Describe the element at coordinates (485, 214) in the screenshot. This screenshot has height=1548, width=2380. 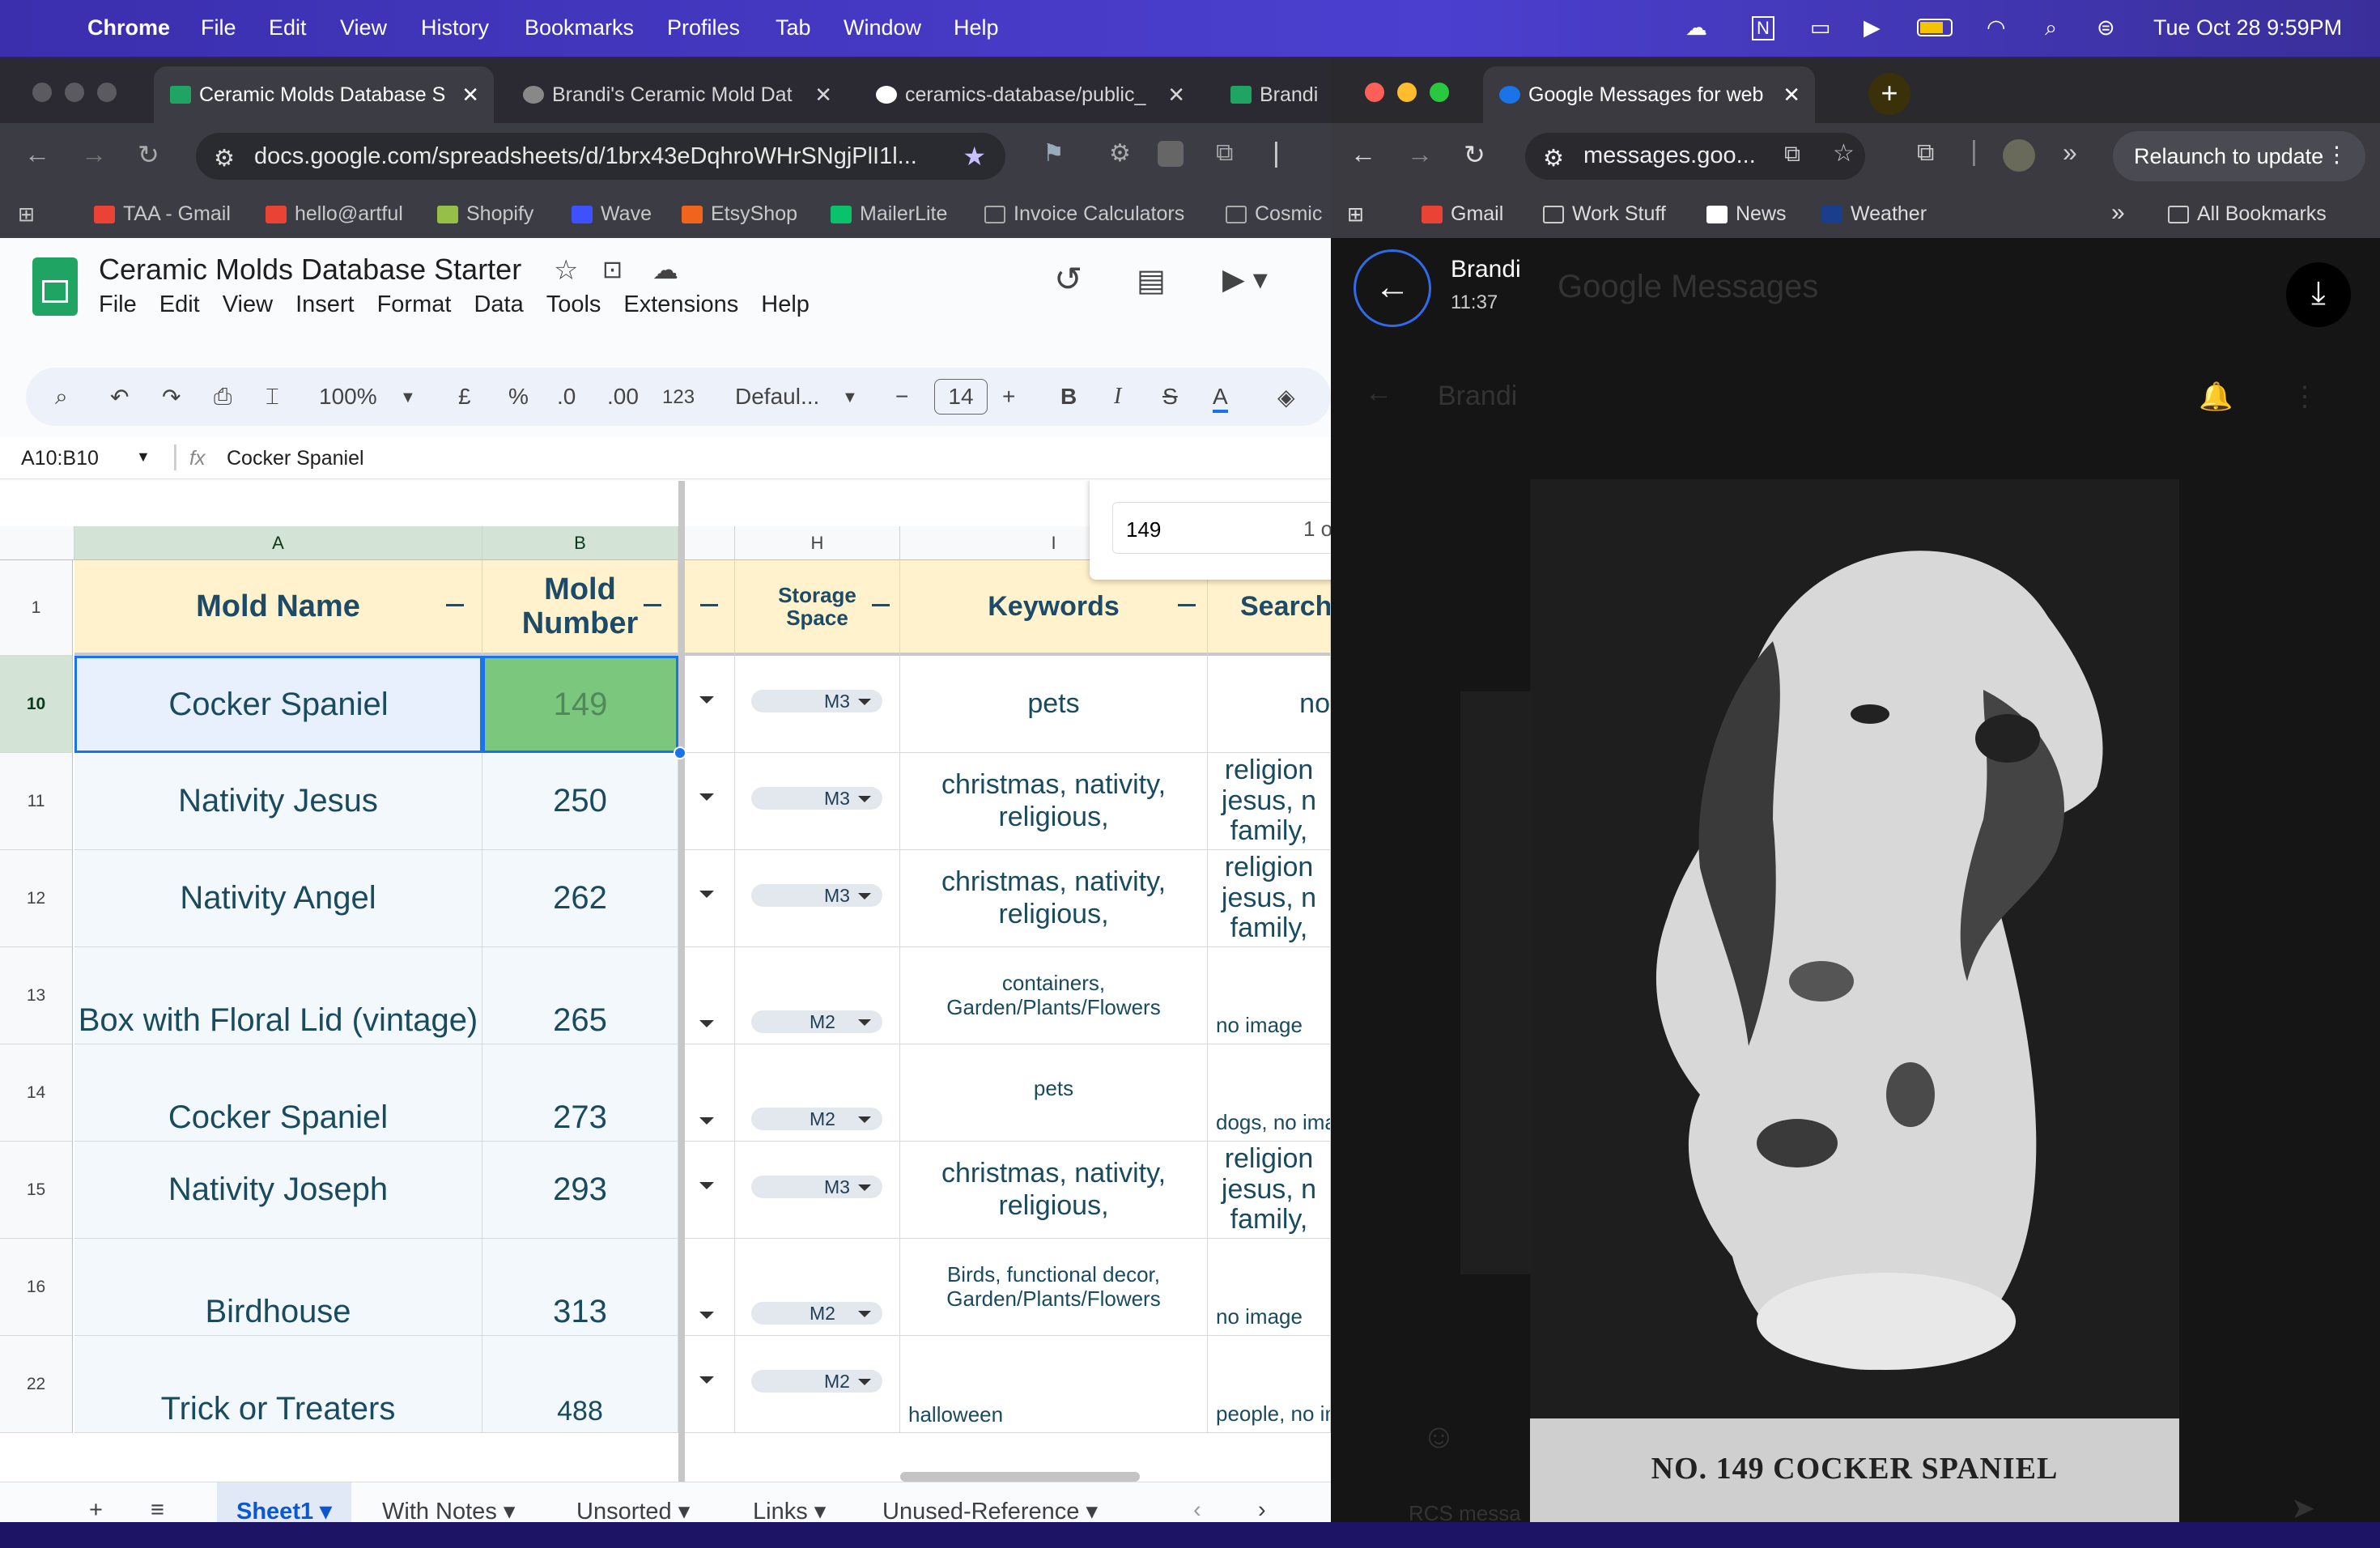
I see `bookmark-shopify: Shopify` at that location.